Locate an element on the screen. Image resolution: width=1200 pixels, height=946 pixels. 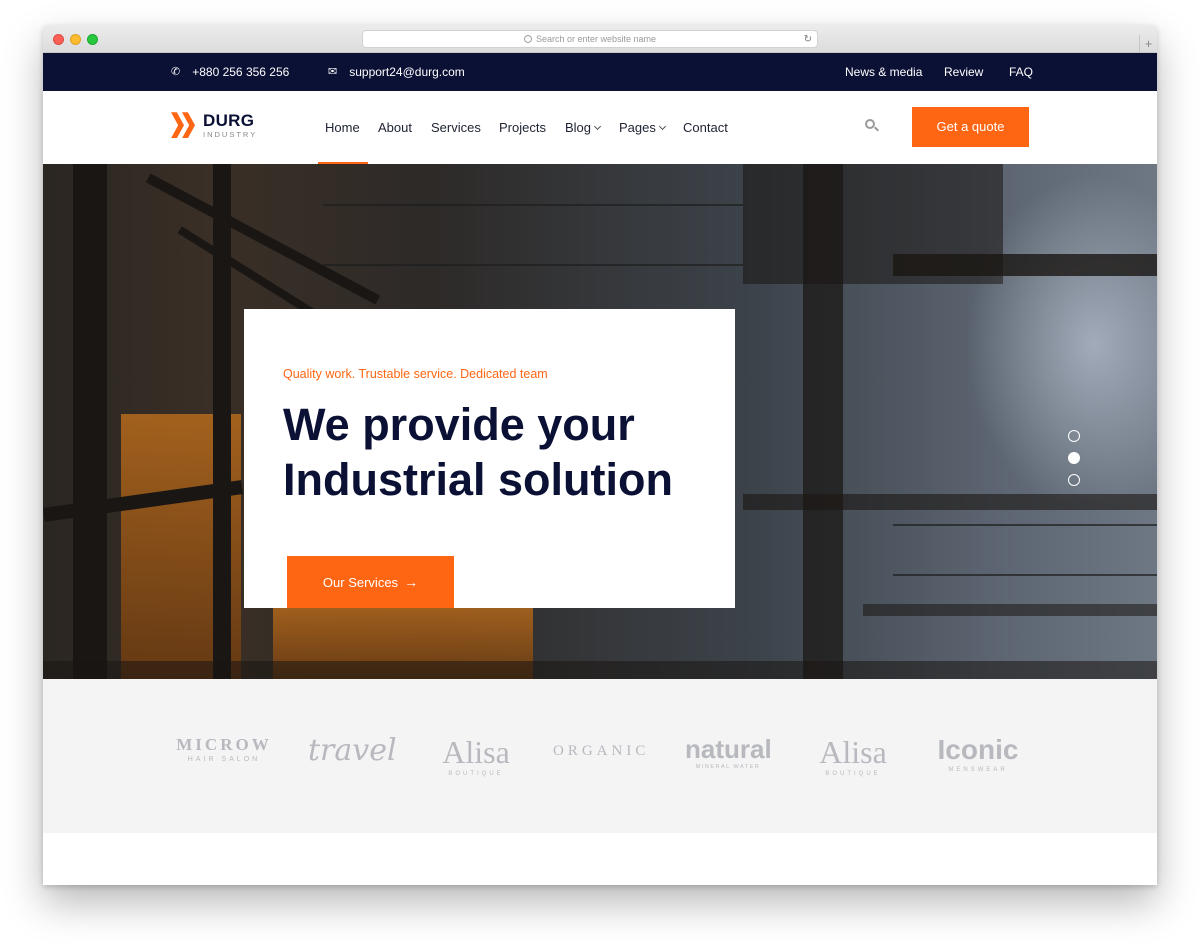
close-window-button is located at coordinates (58, 39).